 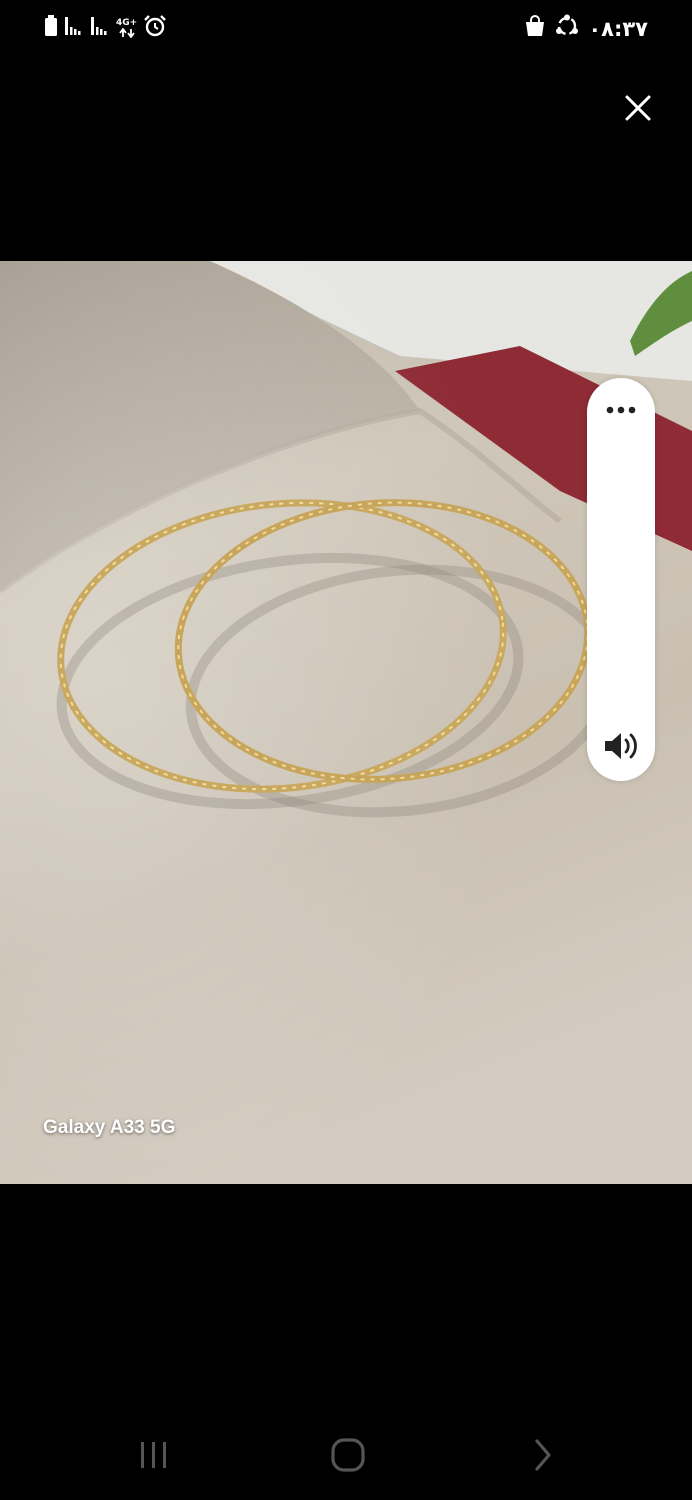 I want to click on home-icon, so click(x=348, y=1455).